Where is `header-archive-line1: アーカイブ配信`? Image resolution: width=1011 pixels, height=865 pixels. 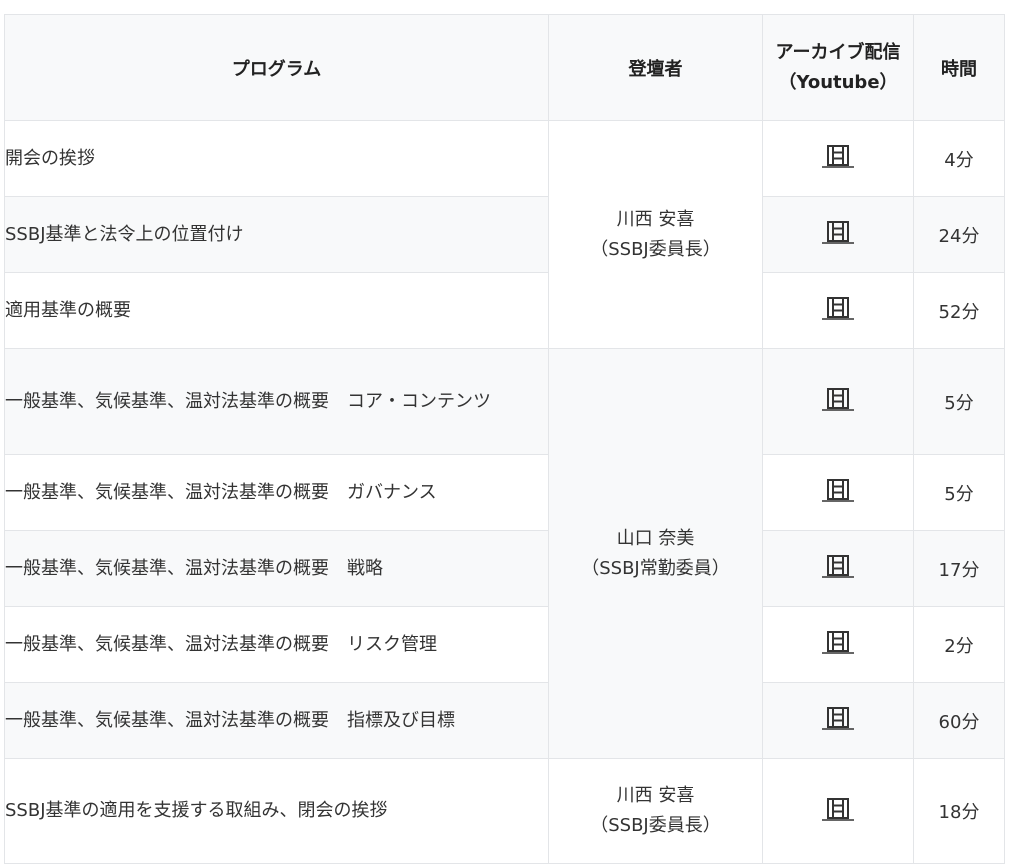
header-archive-line1: アーカイブ配信 is located at coordinates (838, 52).